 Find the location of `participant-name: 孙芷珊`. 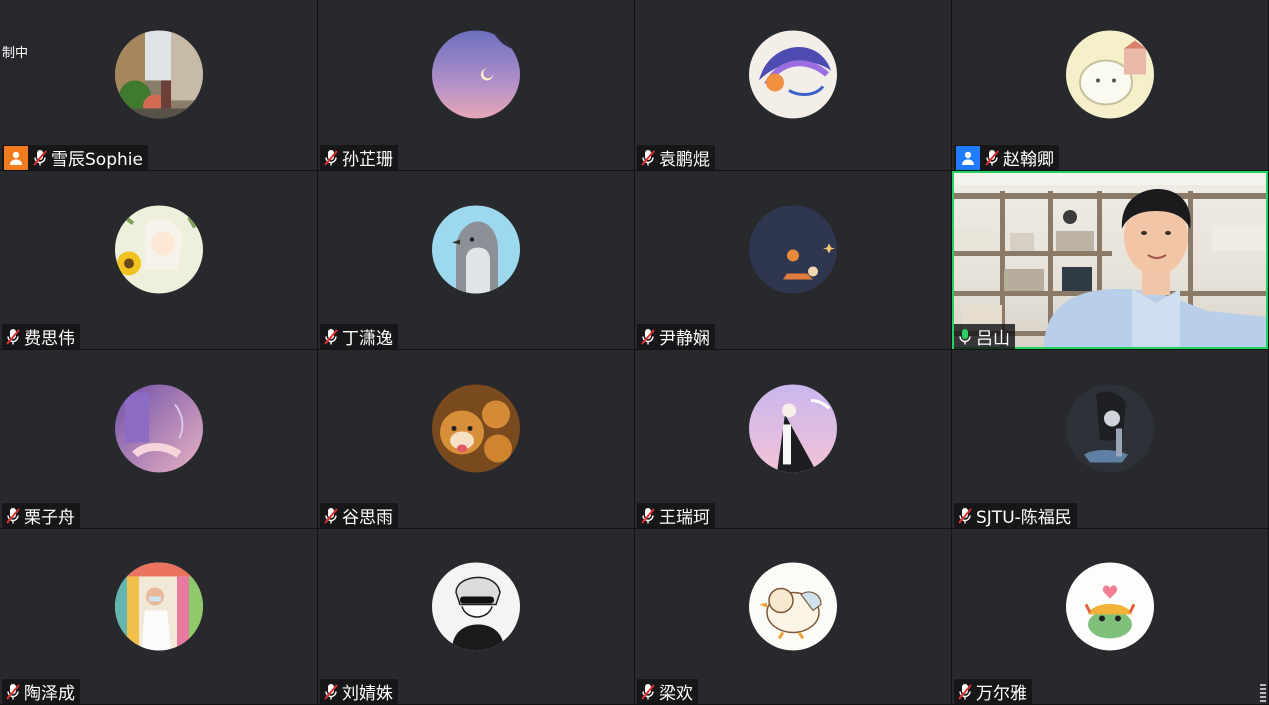

participant-name: 孙芷珊 is located at coordinates (367, 160).